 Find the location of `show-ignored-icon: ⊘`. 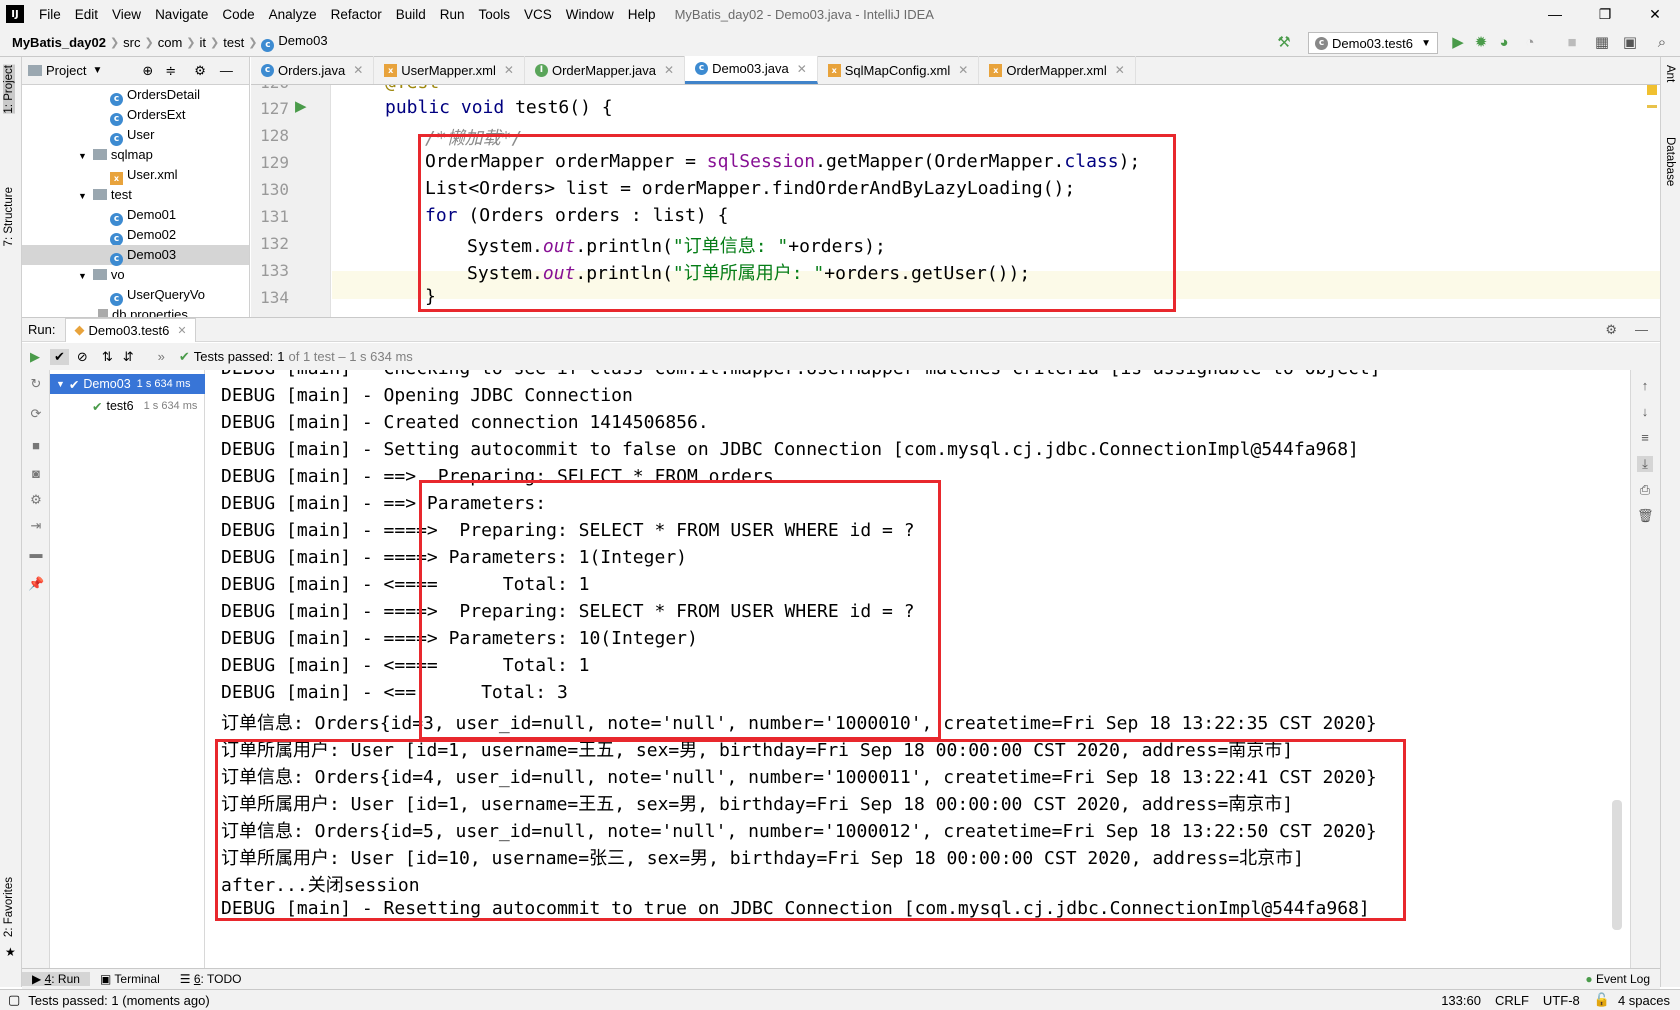

show-ignored-icon: ⊘ is located at coordinates (82, 357).